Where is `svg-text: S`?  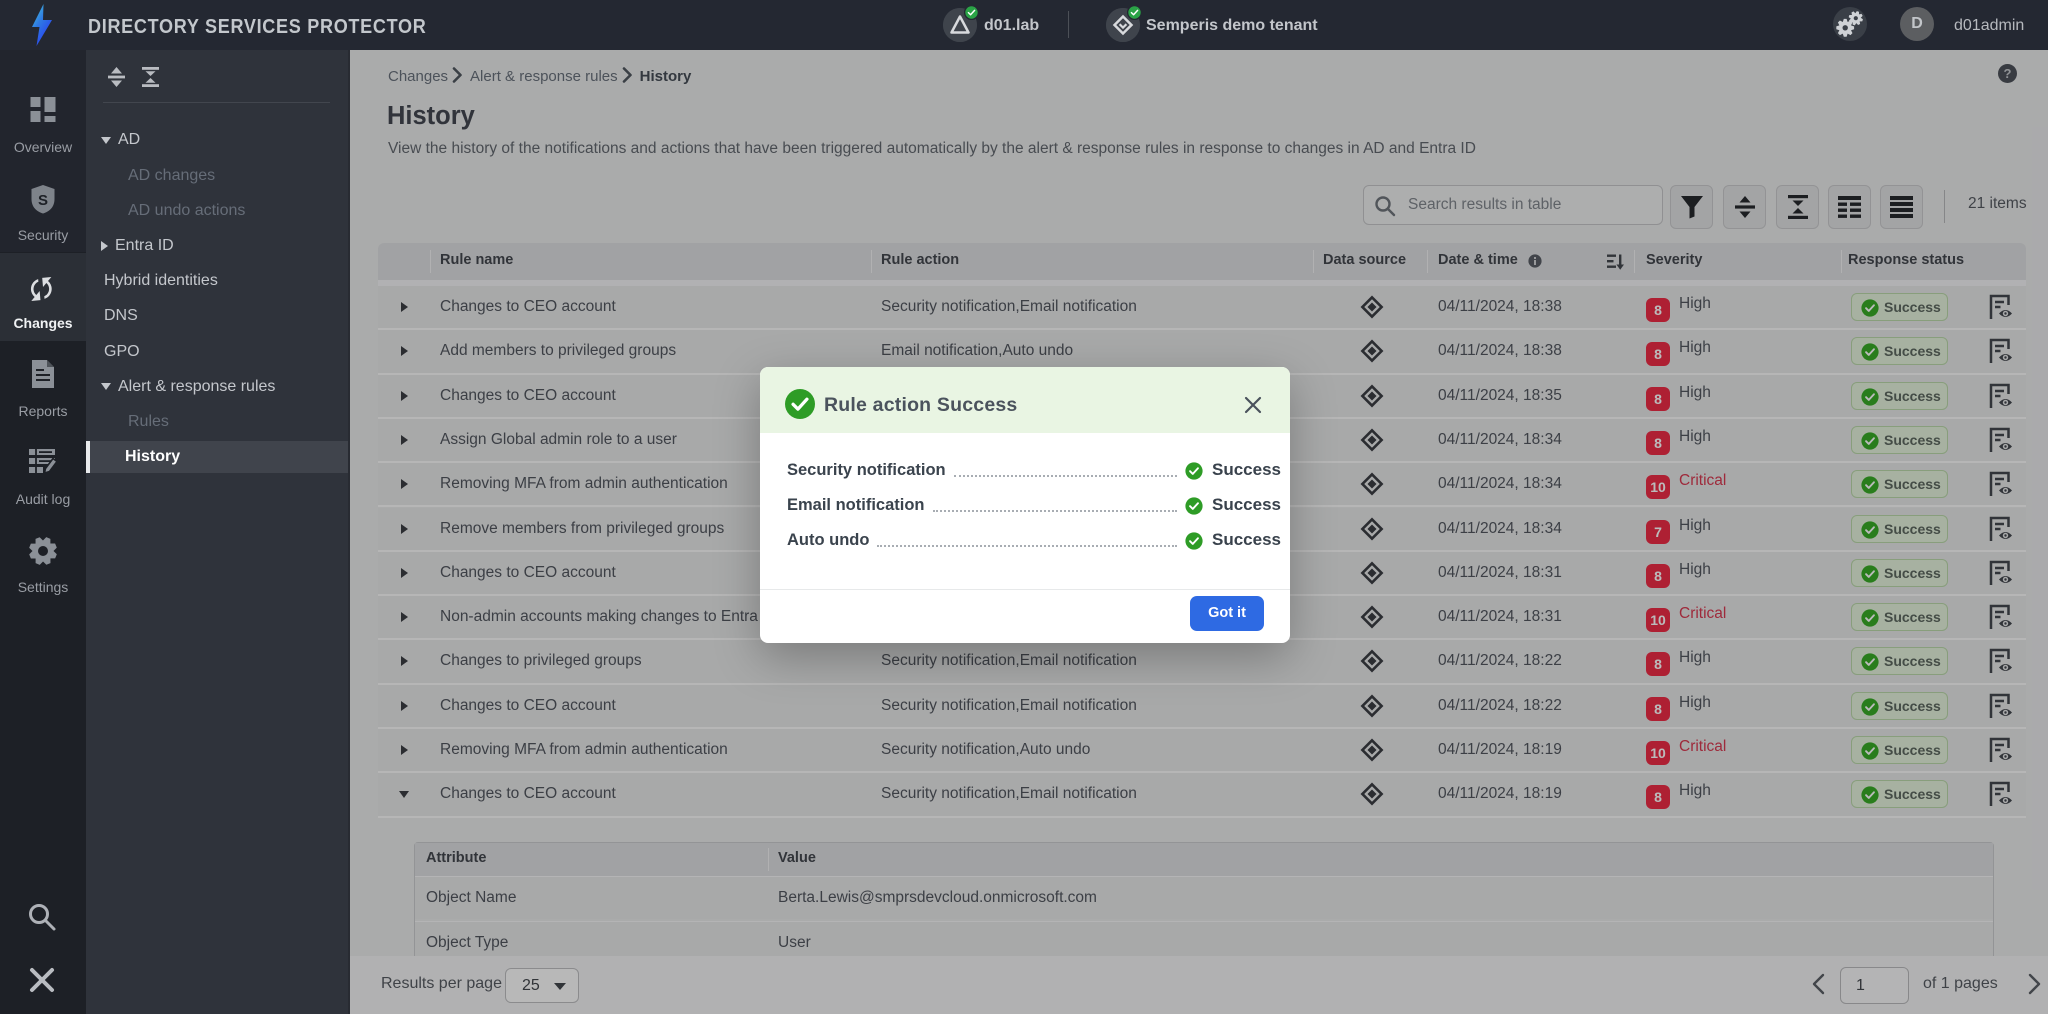 svg-text: S is located at coordinates (43, 200).